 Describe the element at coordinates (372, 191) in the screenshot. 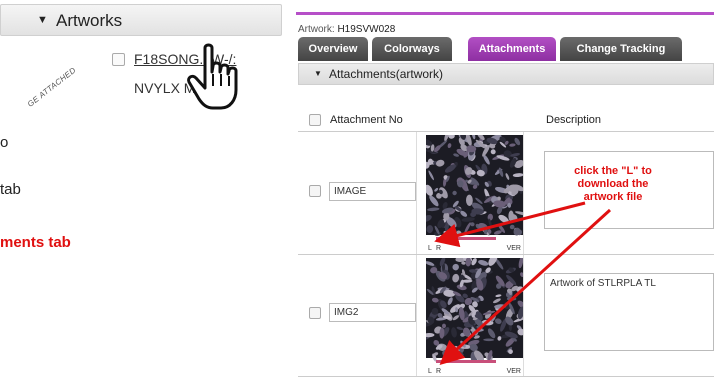

I see `attachment-no-input: IMAGE` at that location.